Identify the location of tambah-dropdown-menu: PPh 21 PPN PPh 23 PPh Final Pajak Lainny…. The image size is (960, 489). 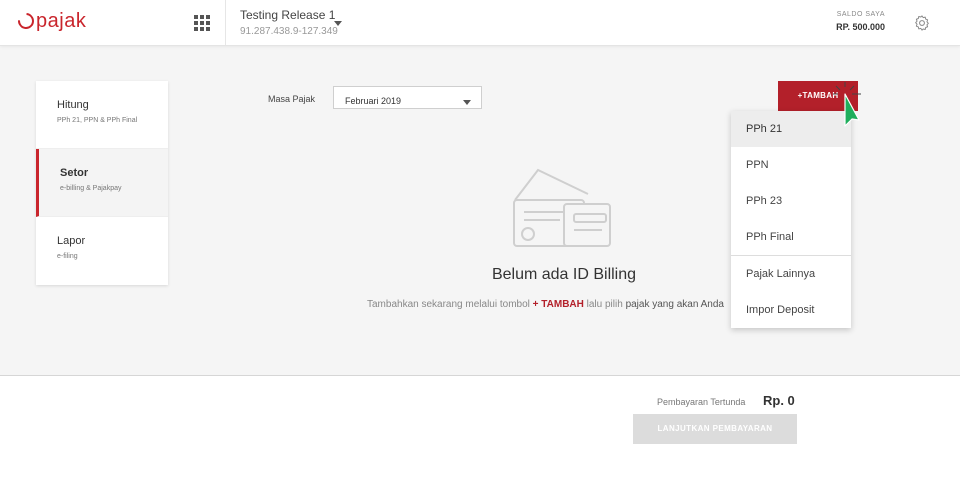
(791, 219).